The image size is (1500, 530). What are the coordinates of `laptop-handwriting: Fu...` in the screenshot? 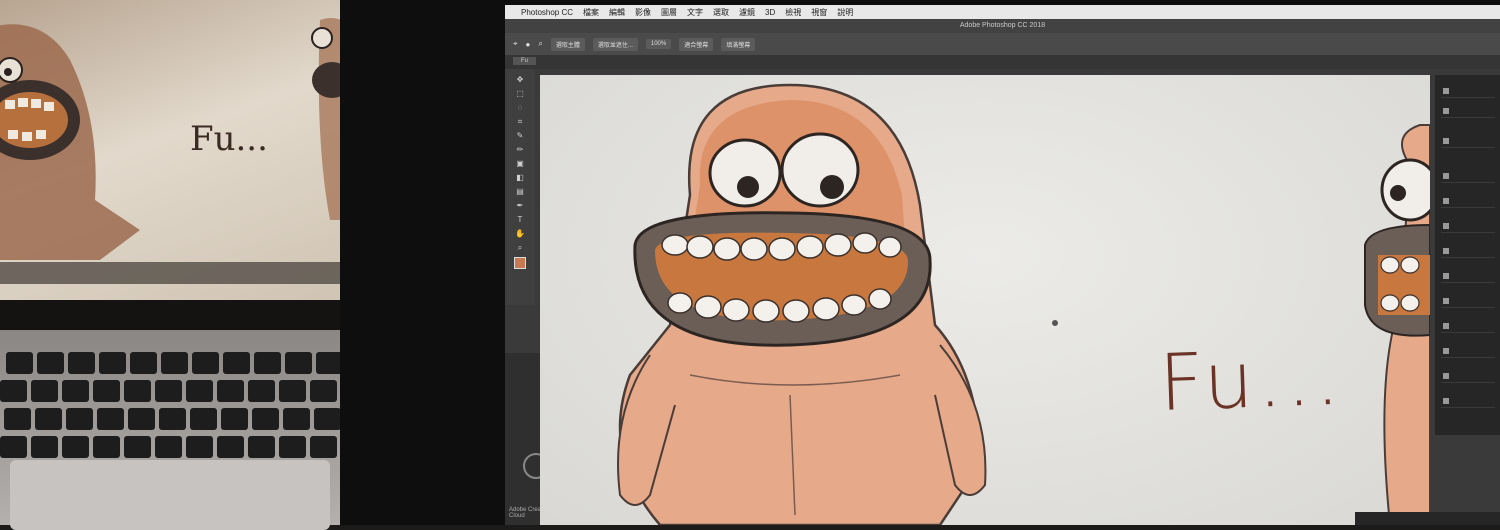 It's located at (229, 139).